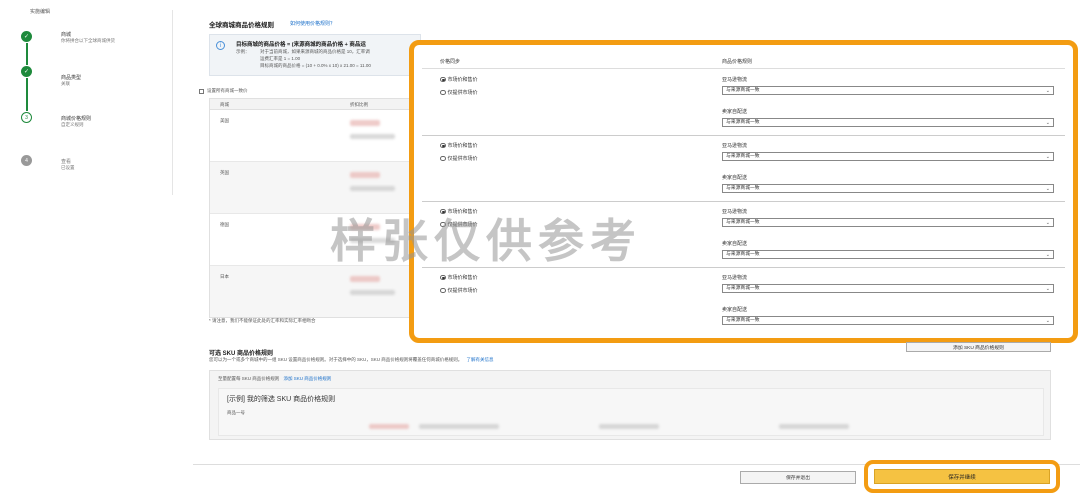  Describe the element at coordinates (40, 12) in the screenshot. I see `stepper-title: 实施编辑` at that location.